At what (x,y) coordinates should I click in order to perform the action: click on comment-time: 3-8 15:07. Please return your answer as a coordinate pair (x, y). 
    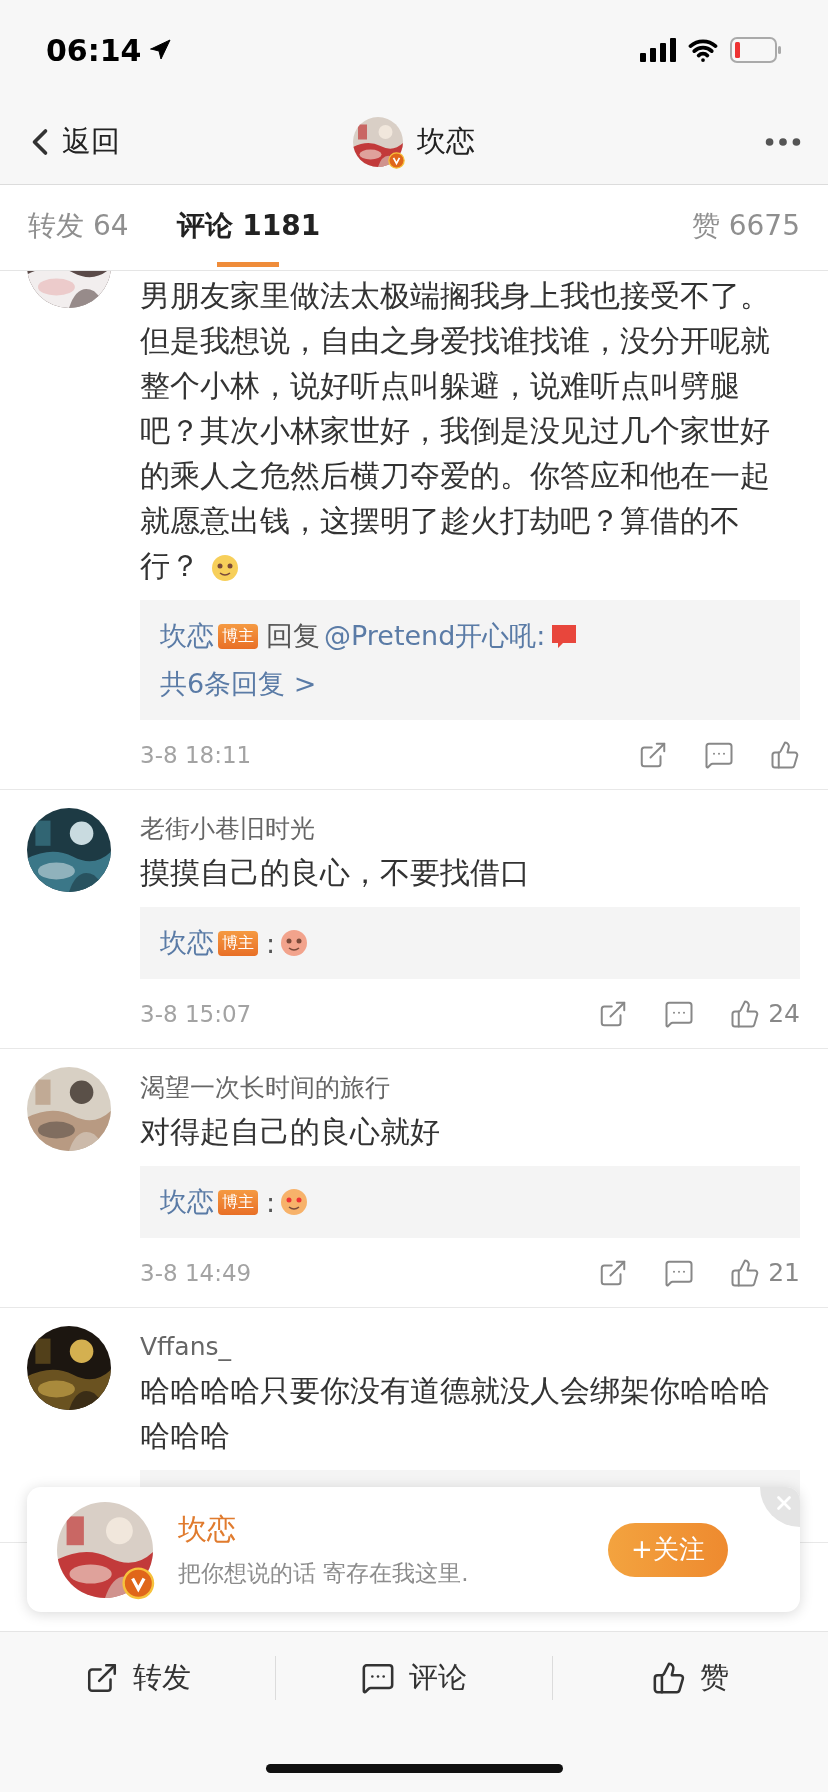
    Looking at the image, I should click on (196, 1013).